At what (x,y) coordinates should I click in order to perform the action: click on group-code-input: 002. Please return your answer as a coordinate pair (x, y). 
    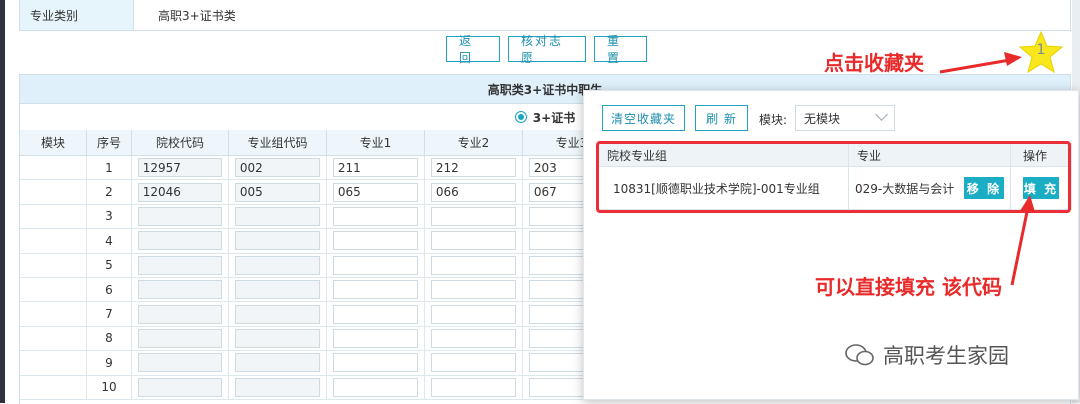
    Looking at the image, I should click on (277, 168).